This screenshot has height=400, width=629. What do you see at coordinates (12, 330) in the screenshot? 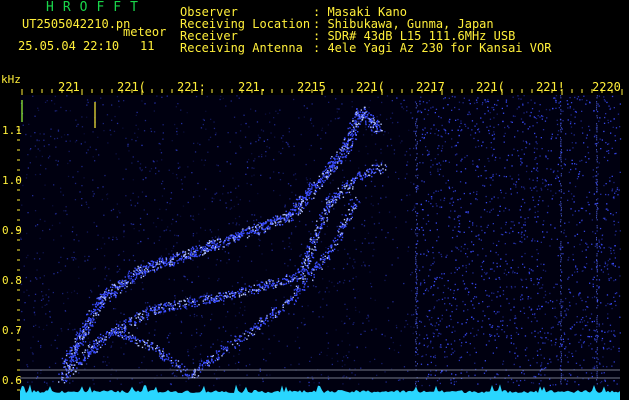
I see `y-label-0-7: 0.7` at bounding box center [12, 330].